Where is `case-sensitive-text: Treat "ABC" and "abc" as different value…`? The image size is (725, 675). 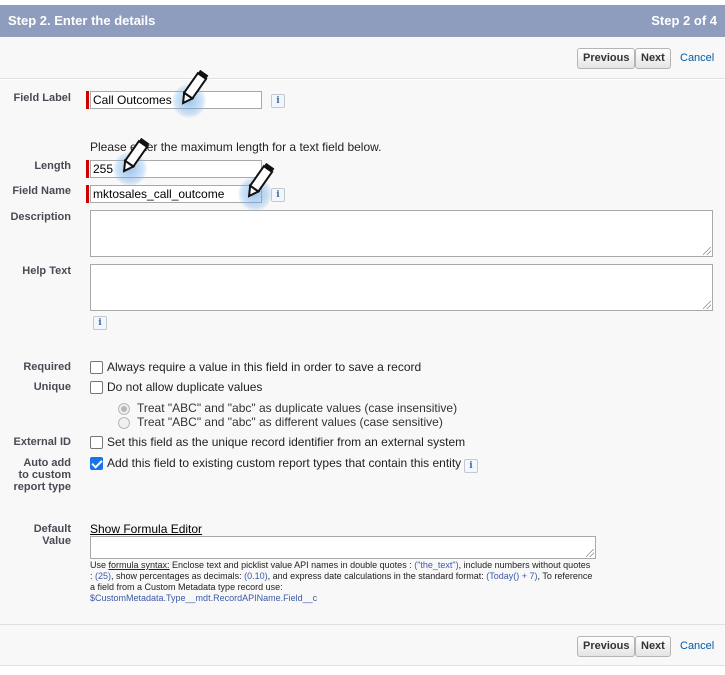 case-sensitive-text: Treat "ABC" and "abc" as different value… is located at coordinates (290, 422).